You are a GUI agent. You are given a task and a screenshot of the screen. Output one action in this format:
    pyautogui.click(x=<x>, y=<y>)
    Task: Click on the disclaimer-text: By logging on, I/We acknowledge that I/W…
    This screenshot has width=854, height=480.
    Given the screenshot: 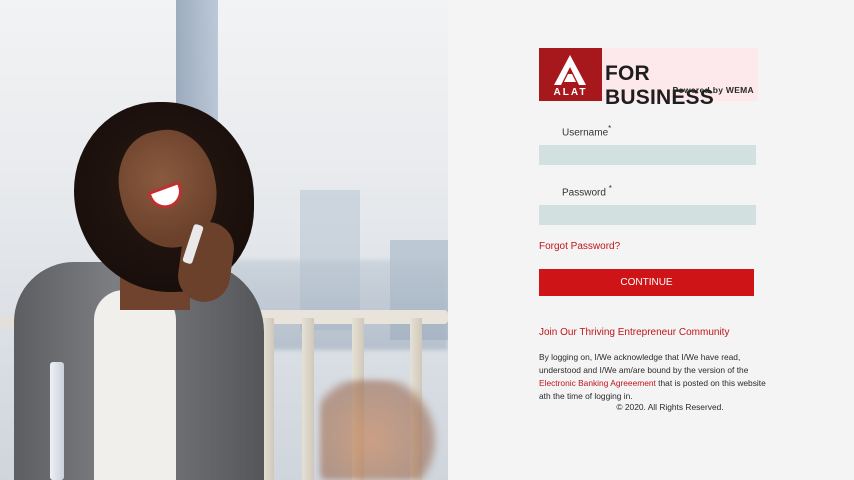 What is the action you would take?
    pyautogui.click(x=654, y=377)
    